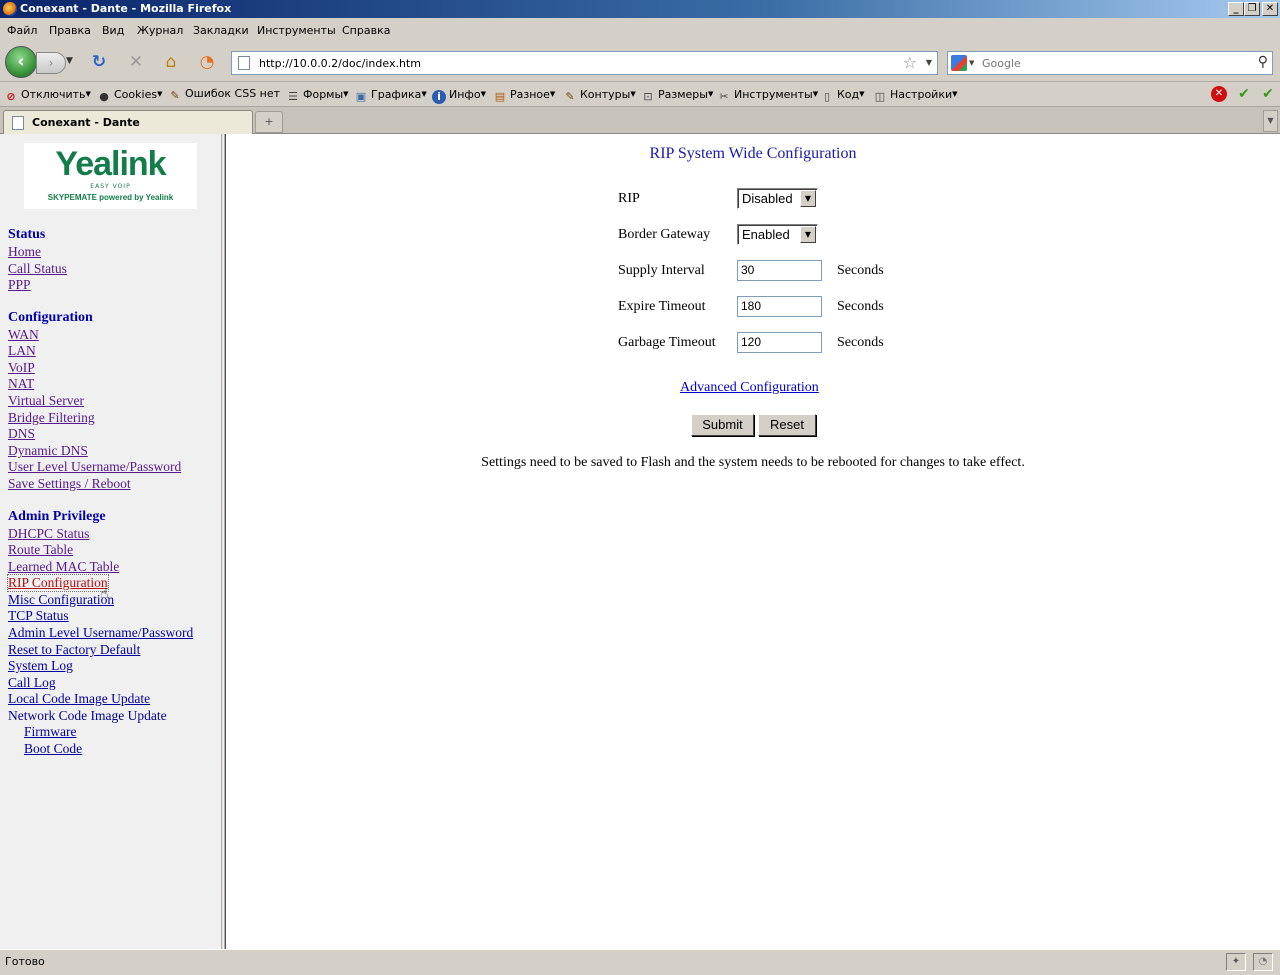 The image size is (1280, 975). Describe the element at coordinates (113, 30) in the screenshot. I see `menu-view: Вид` at that location.